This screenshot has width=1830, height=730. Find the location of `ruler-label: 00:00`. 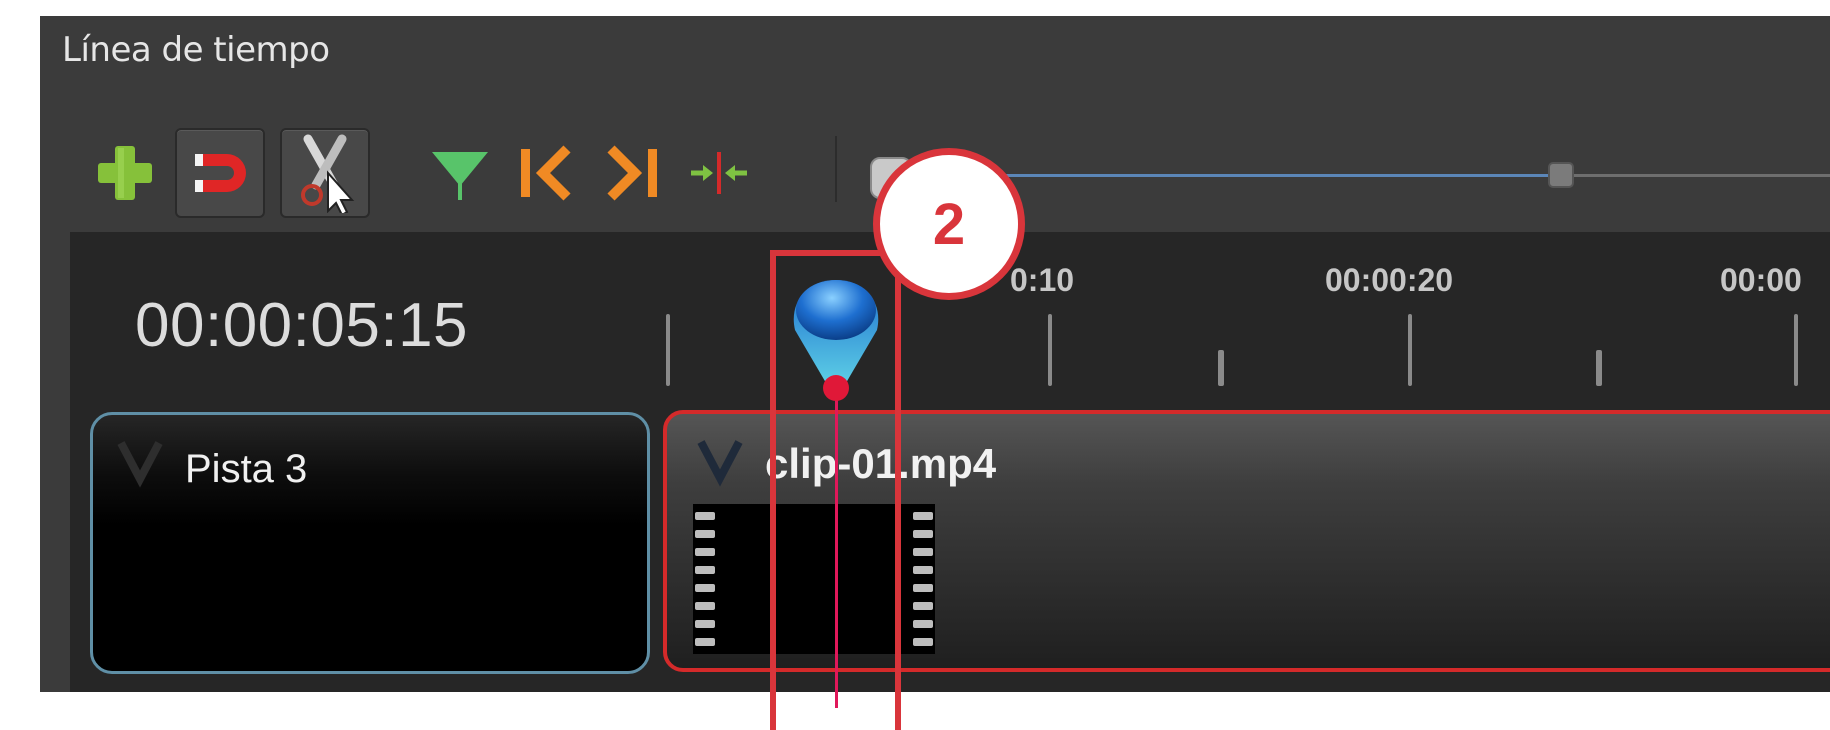

ruler-label: 00:00 is located at coordinates (1761, 280).